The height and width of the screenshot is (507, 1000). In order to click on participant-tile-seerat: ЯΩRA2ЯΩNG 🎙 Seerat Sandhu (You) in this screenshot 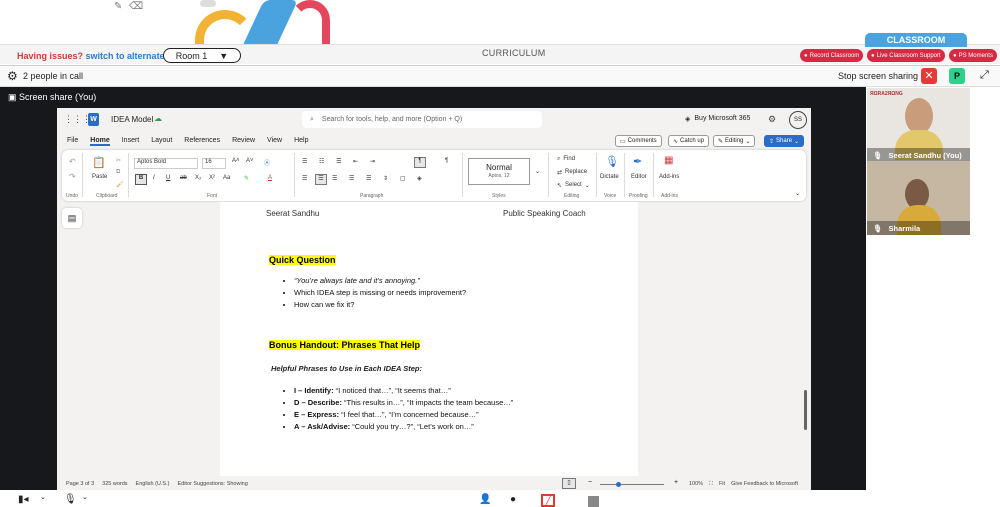, I will do `click(918, 125)`.